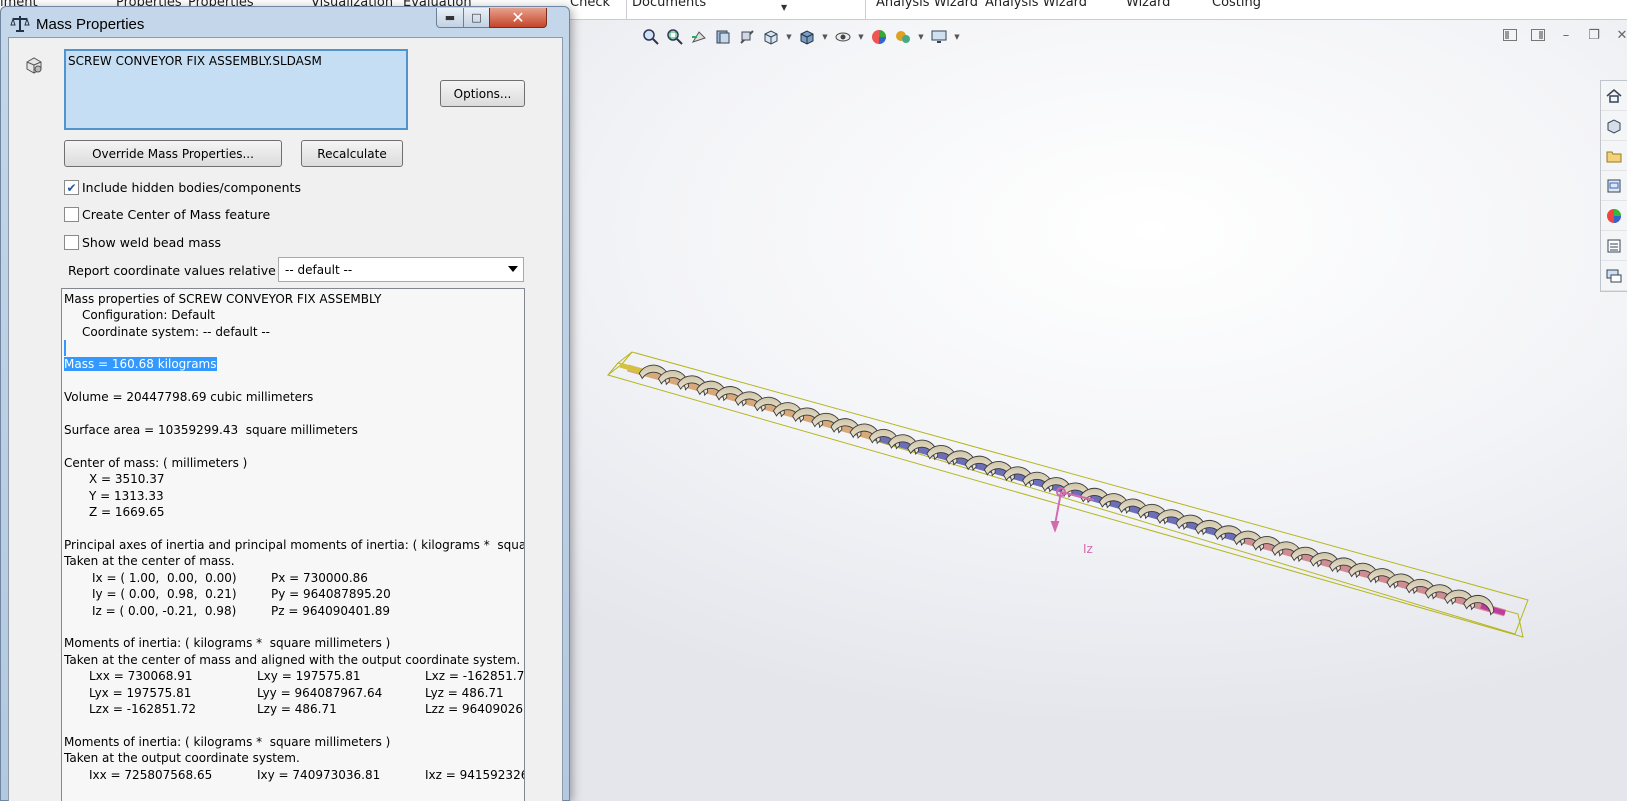 Image resolution: width=1627 pixels, height=801 pixels. I want to click on maximize-button: □, so click(476, 18).